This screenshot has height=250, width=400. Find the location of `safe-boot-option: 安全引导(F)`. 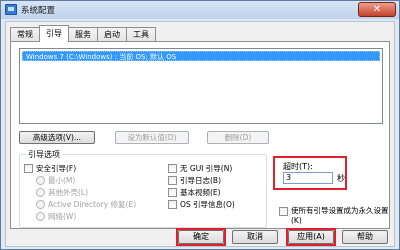

safe-boot-option: 安全引导(F) is located at coordinates (50, 168).